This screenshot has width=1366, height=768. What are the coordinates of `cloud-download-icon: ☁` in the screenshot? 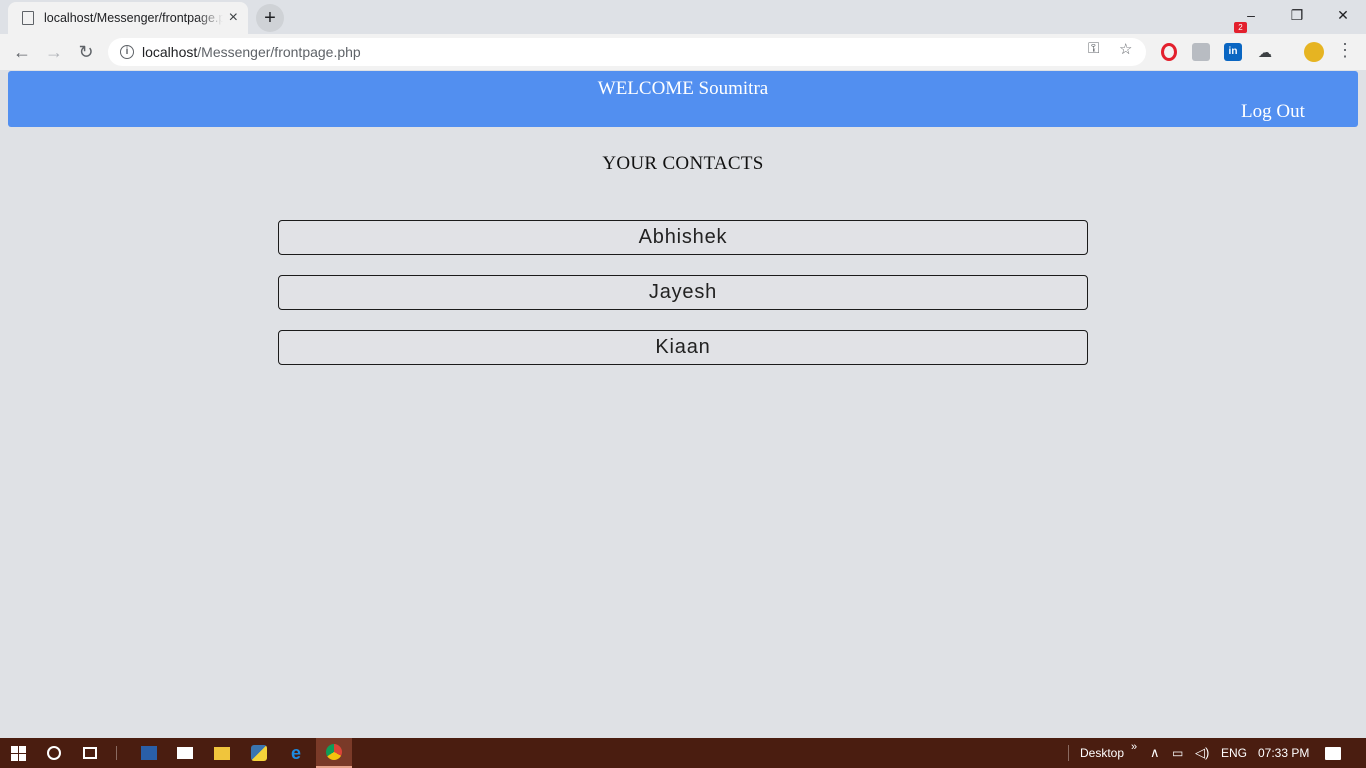 It's located at (1265, 52).